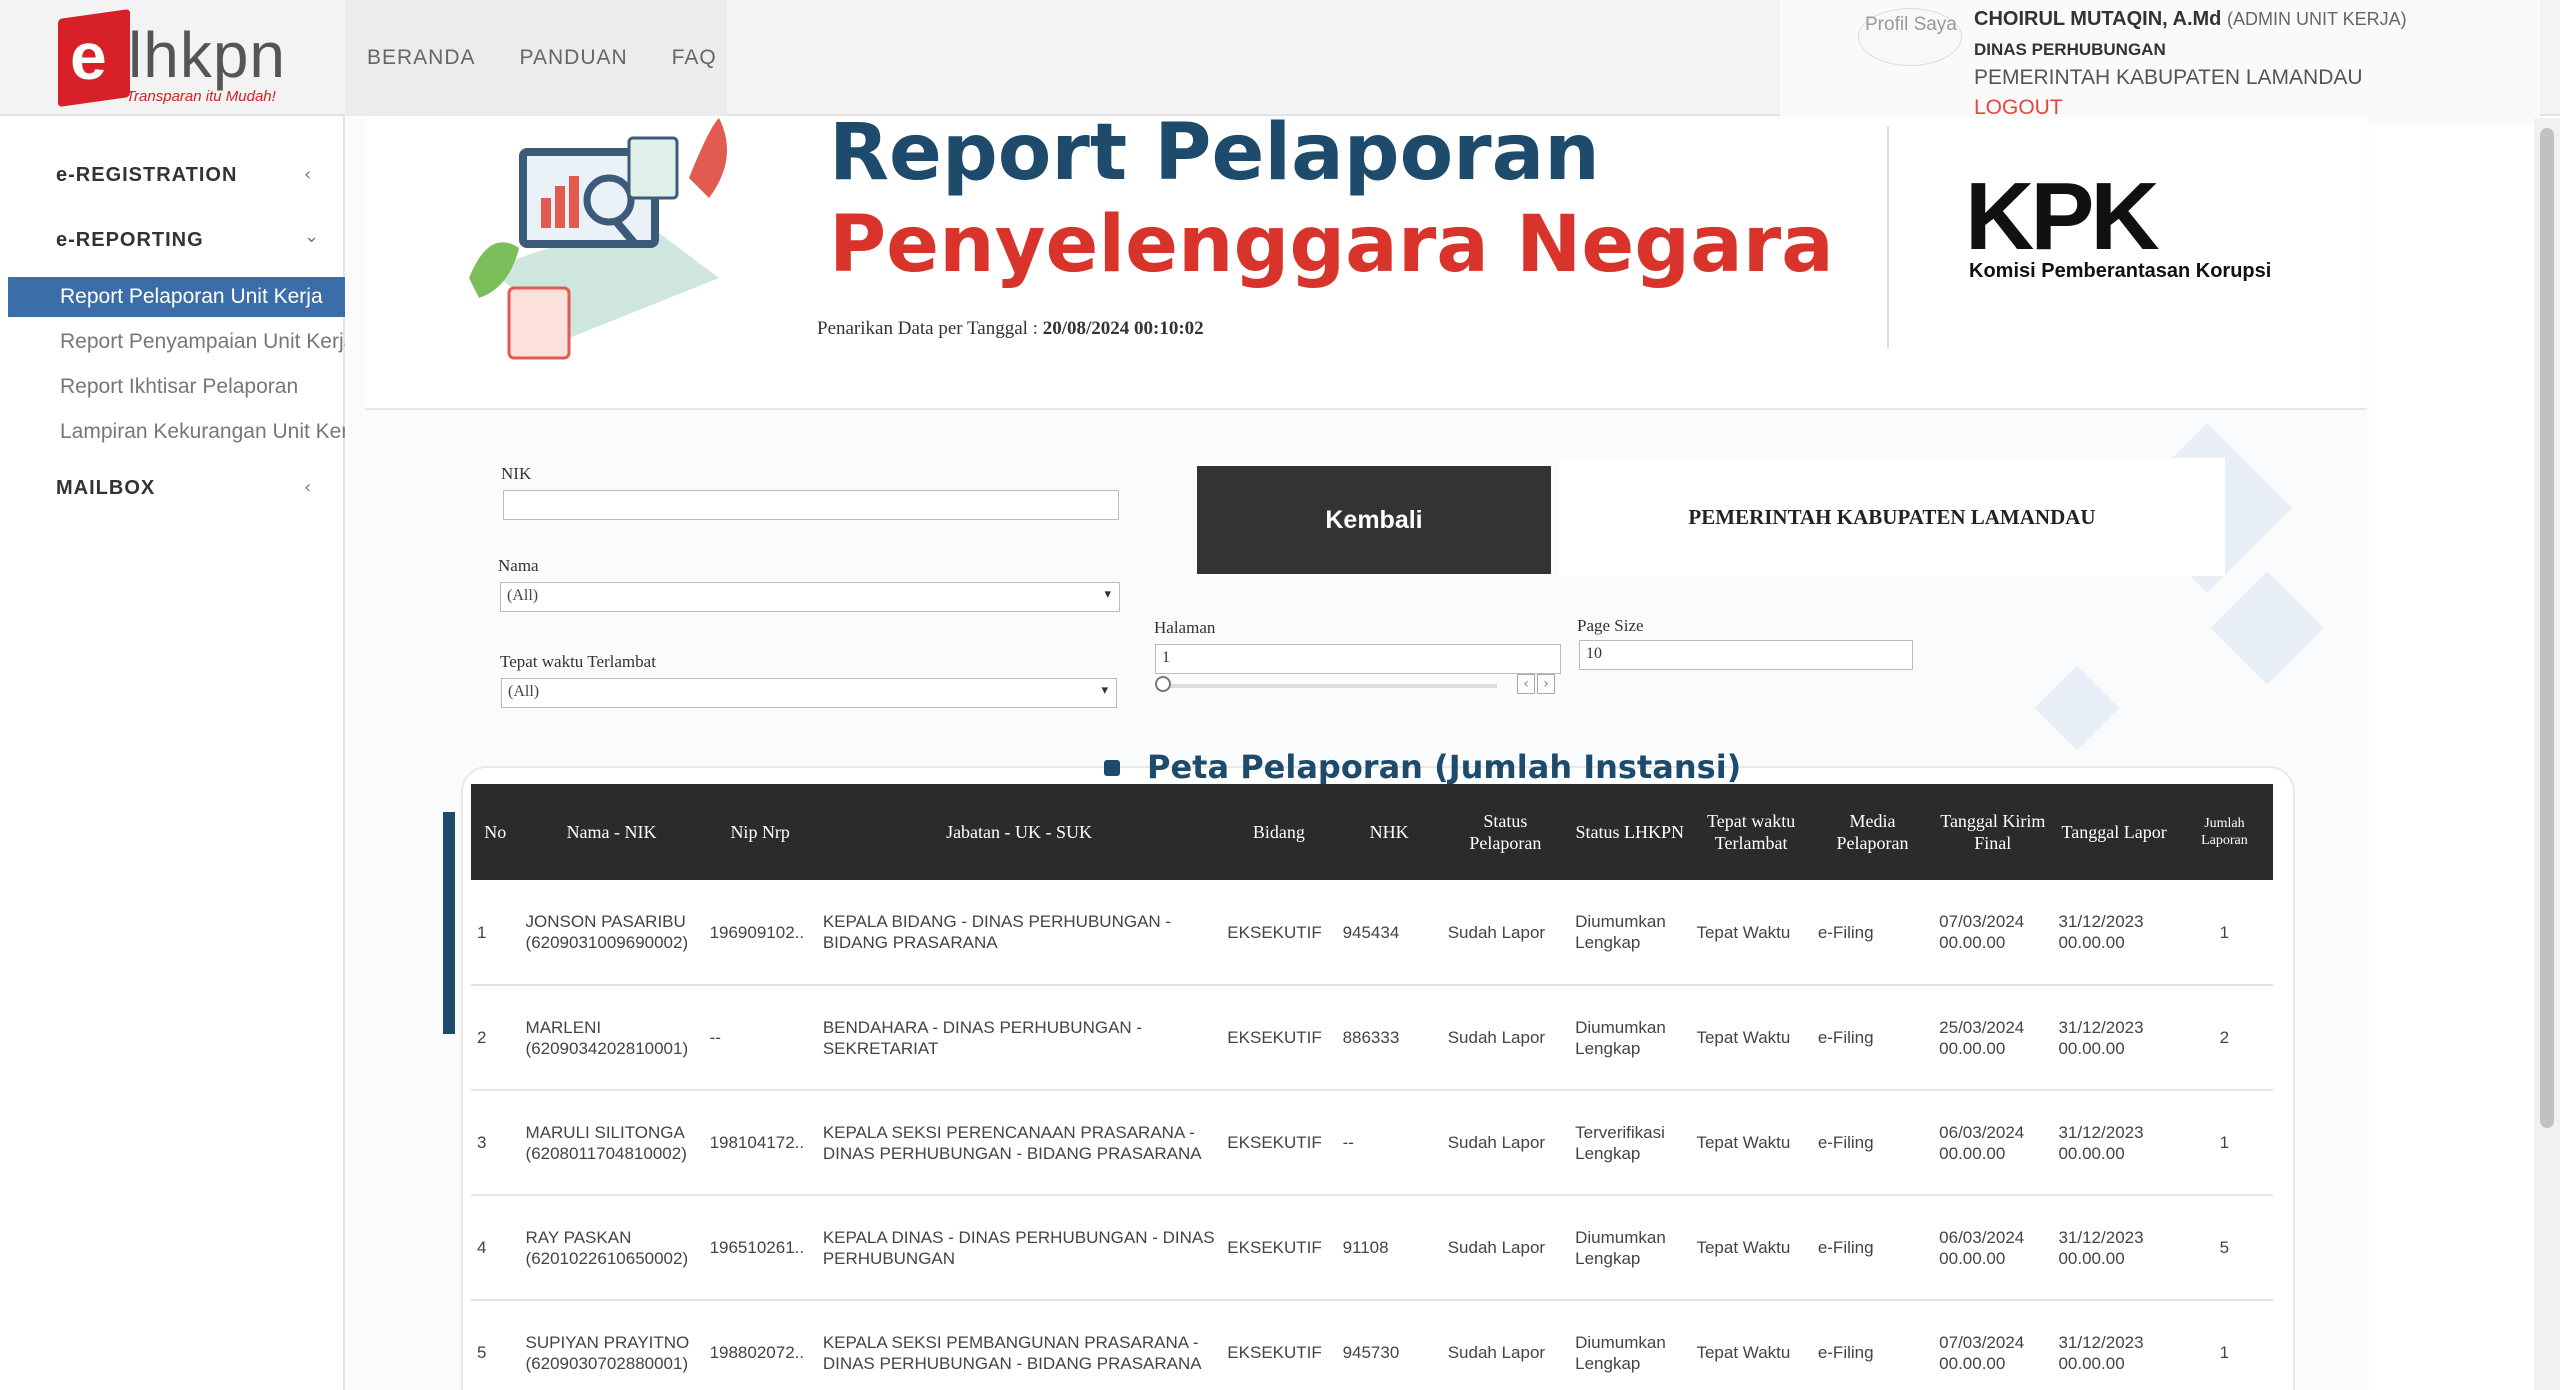 The image size is (2560, 1390). I want to click on background-decoration, so click(2267, 628).